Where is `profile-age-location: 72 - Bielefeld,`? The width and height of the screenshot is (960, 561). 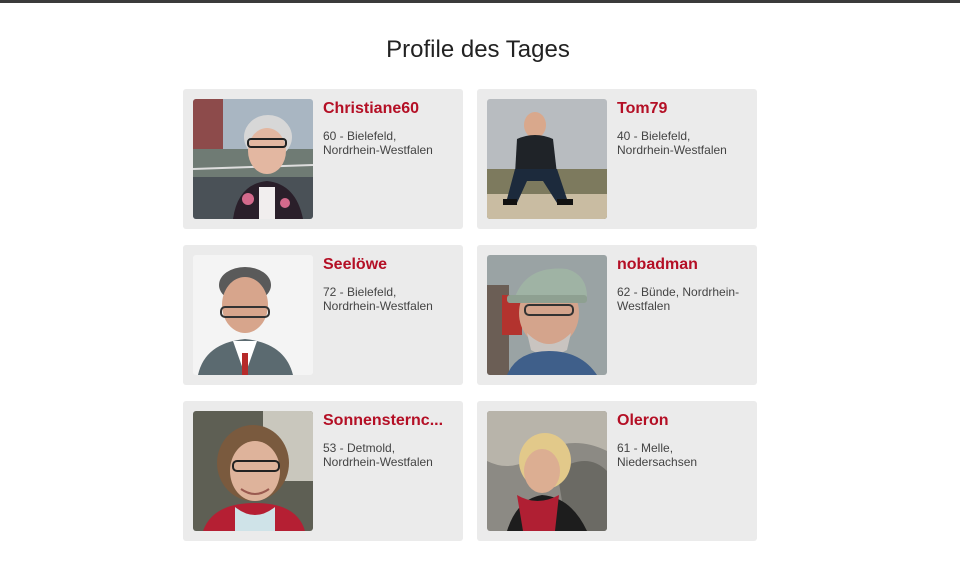
profile-age-location: 72 - Bielefeld, is located at coordinates (360, 292).